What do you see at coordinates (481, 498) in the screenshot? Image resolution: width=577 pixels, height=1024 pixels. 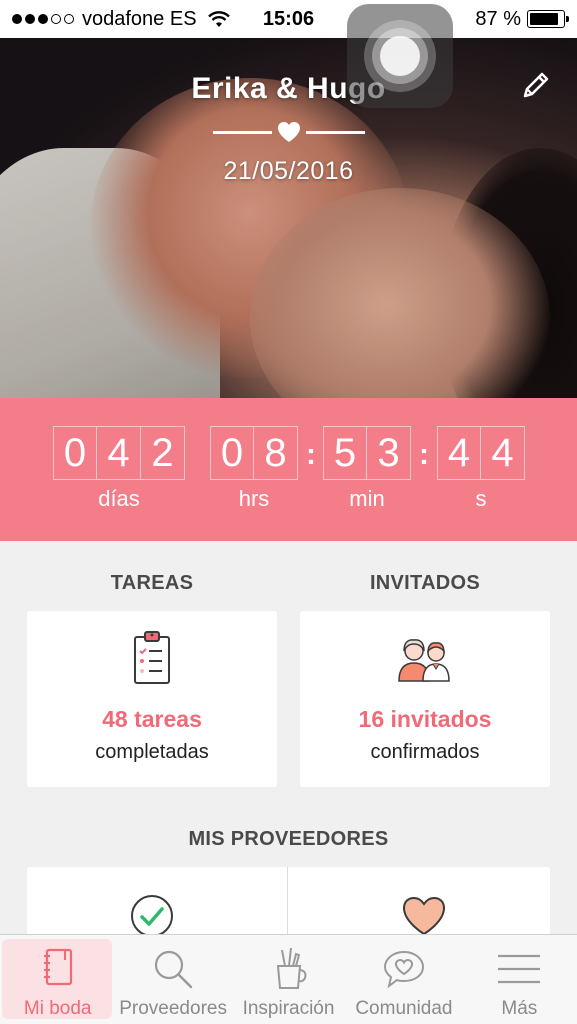 I see `seconds-label: s` at bounding box center [481, 498].